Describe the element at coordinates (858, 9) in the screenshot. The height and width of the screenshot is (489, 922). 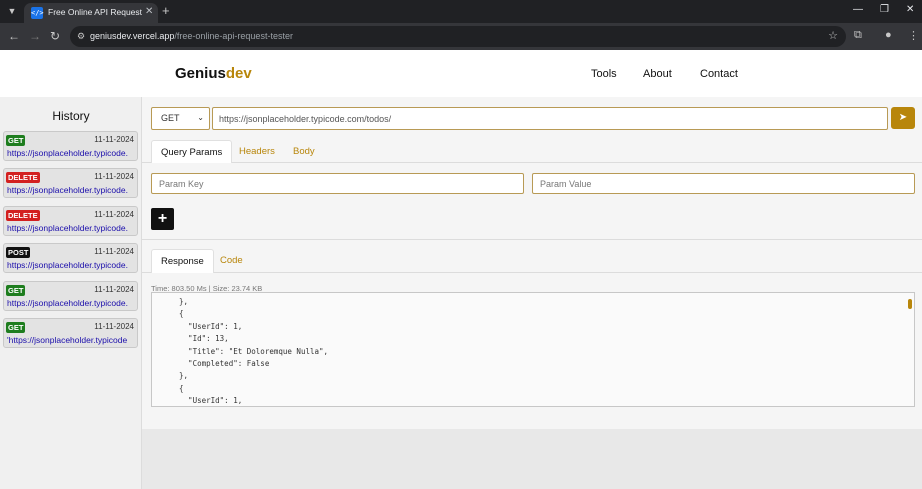
I see `minimize-icon: —` at that location.